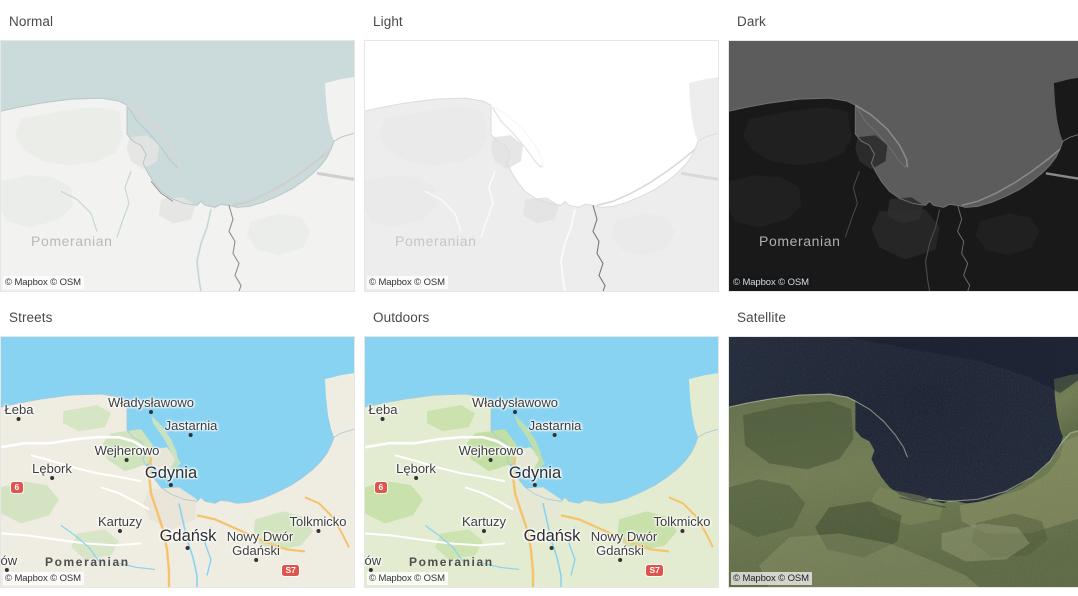  I want to click on map-panel-title-outdoors: Outdoors, so click(401, 317).